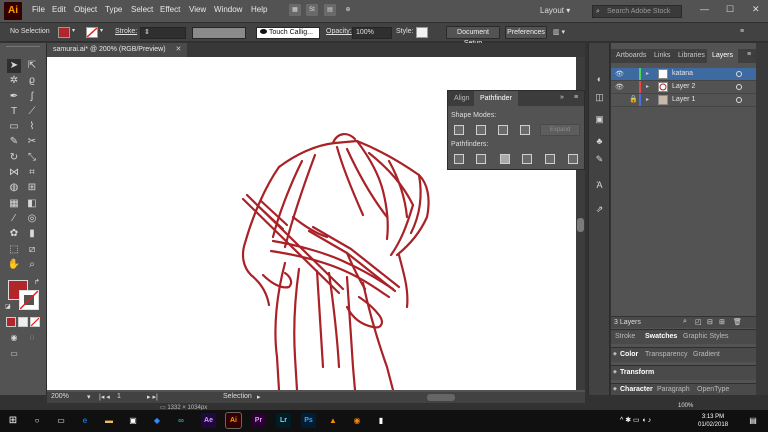  I want to click on visibility-eye-icon: 👁, so click(620, 87).